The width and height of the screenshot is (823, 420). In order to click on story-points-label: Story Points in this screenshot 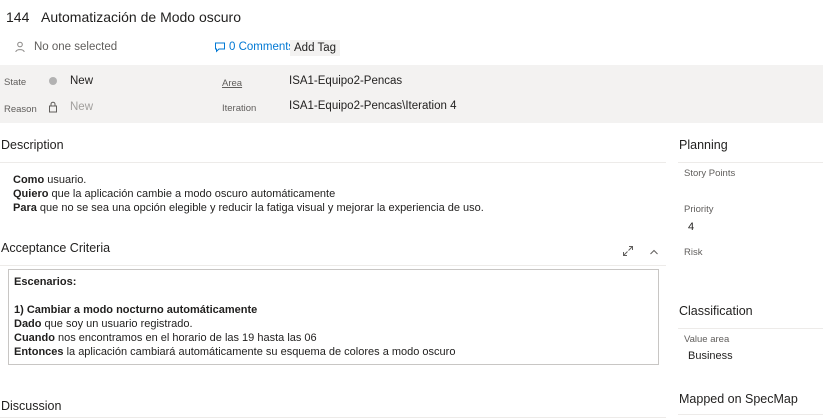, I will do `click(710, 173)`.